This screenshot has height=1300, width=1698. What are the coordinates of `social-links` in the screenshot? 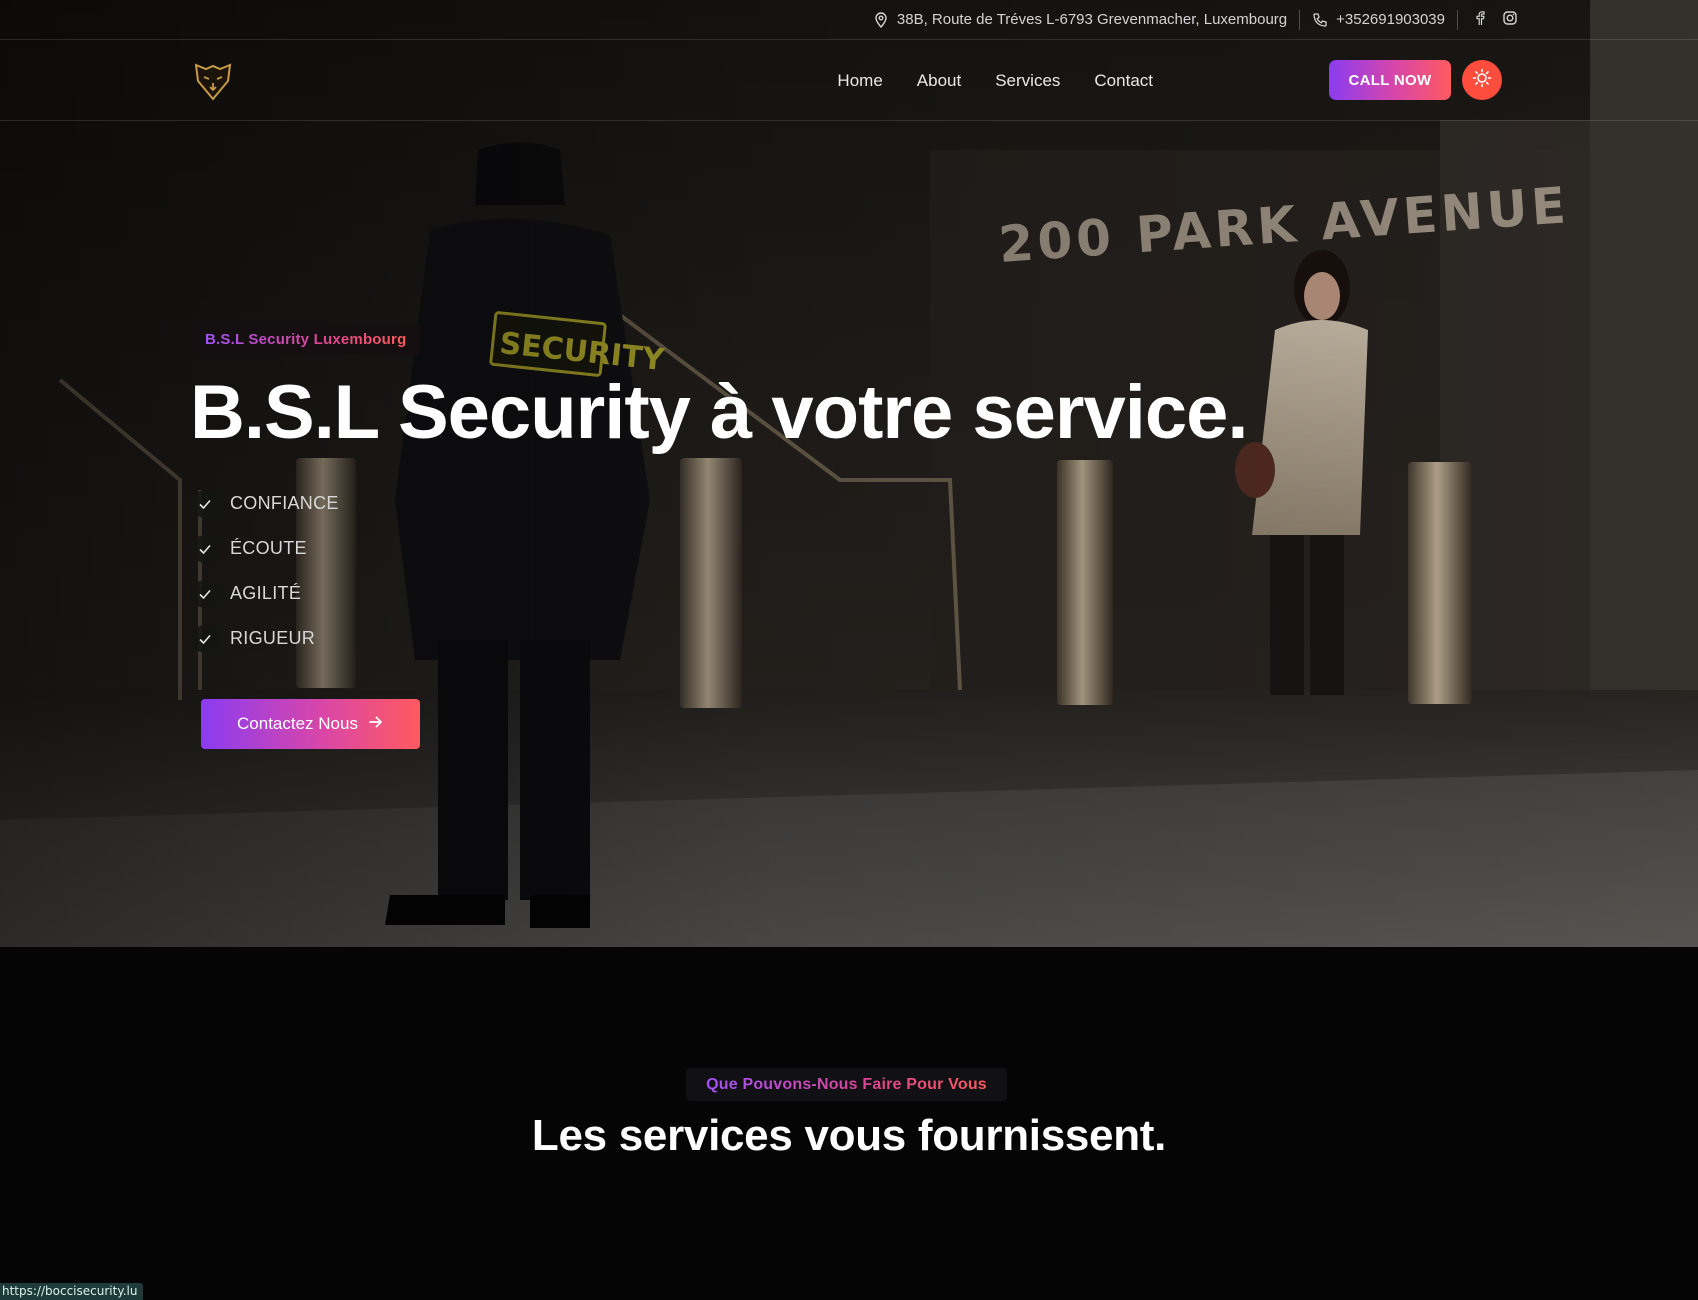 It's located at (1488, 20).